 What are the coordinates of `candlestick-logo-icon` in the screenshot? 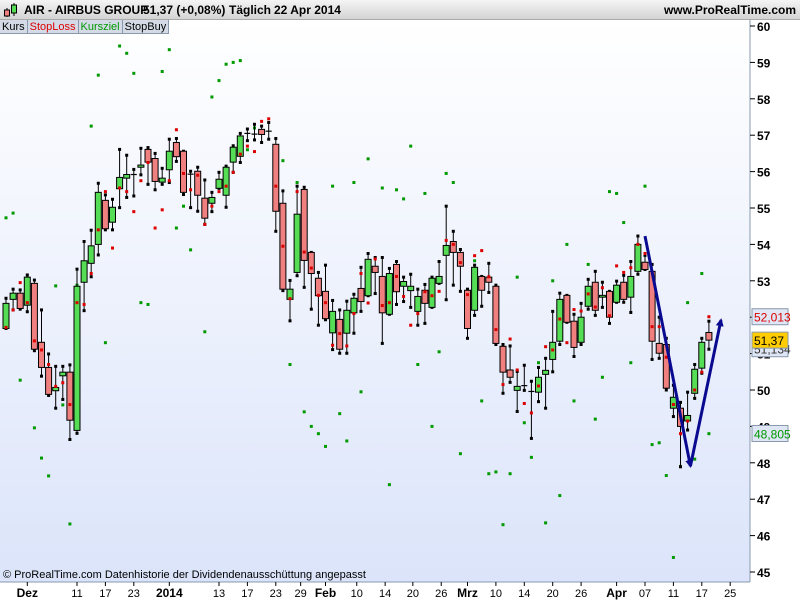 It's located at (10, 10).